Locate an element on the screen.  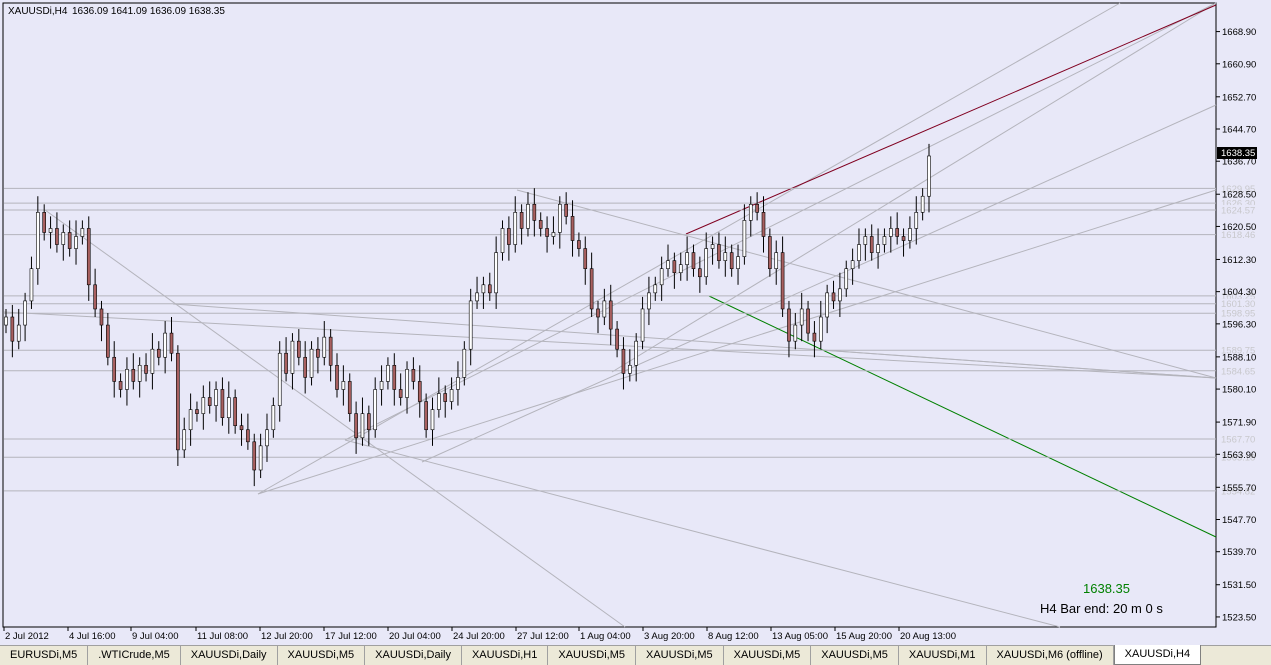
y-tick-label: 1523.50 is located at coordinates (1239, 617).